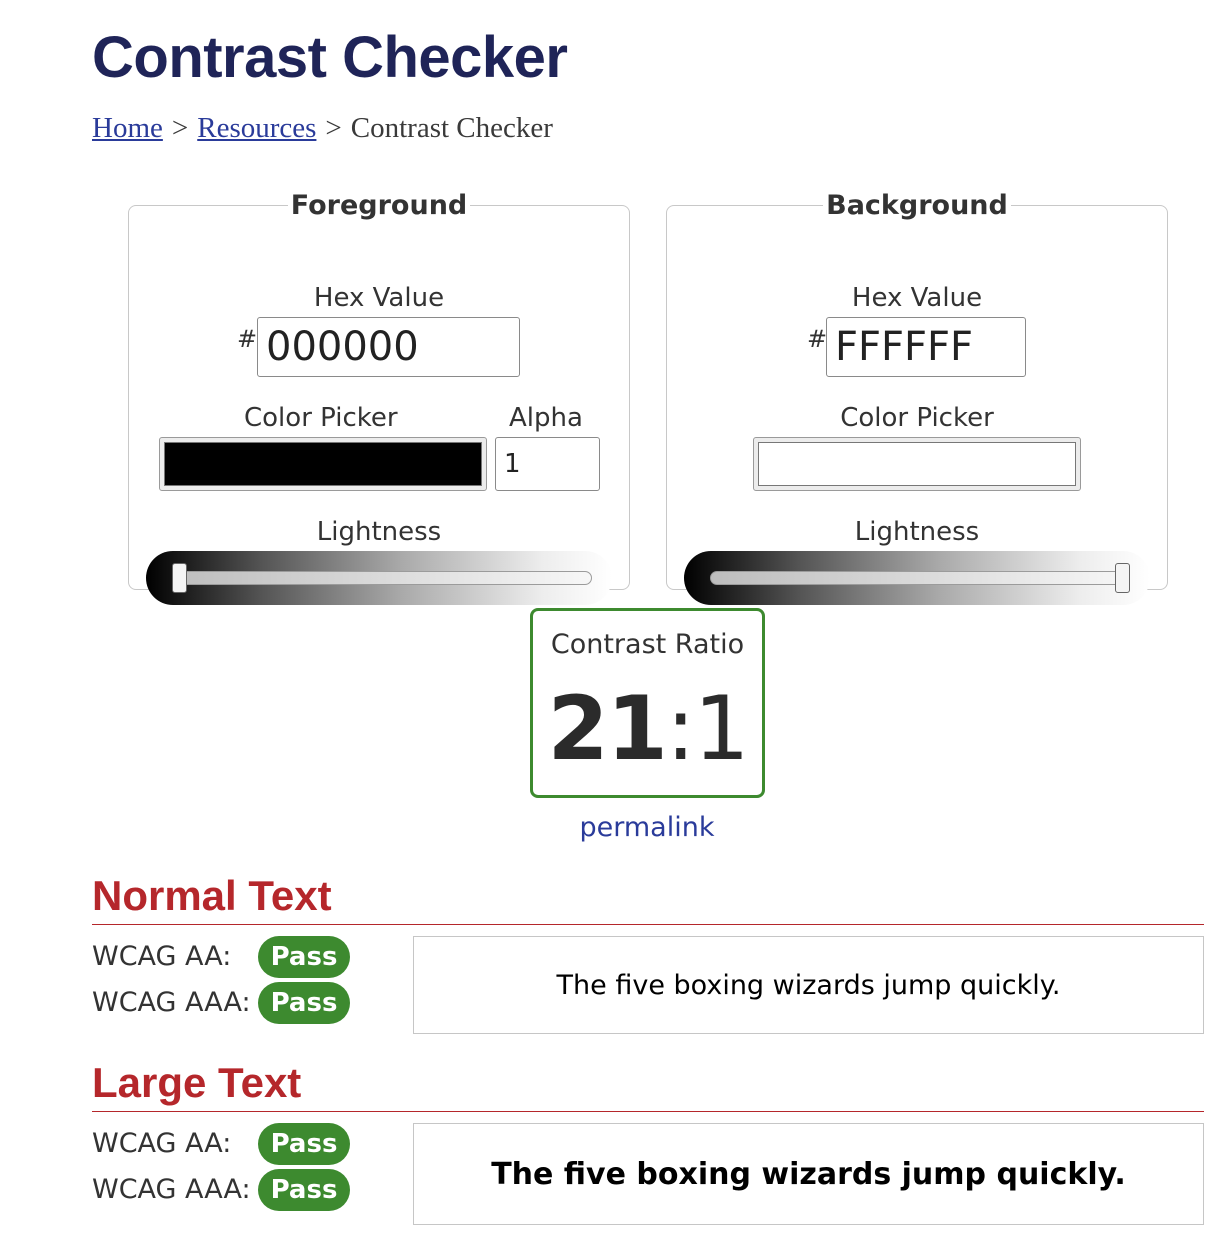  What do you see at coordinates (817, 339) in the screenshot?
I see `background-hash-symbol: #` at bounding box center [817, 339].